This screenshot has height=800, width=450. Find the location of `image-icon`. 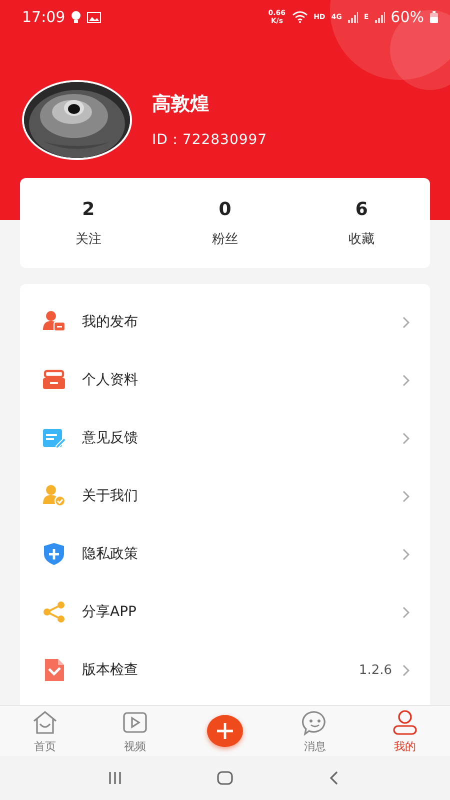

image-icon is located at coordinates (94, 17).